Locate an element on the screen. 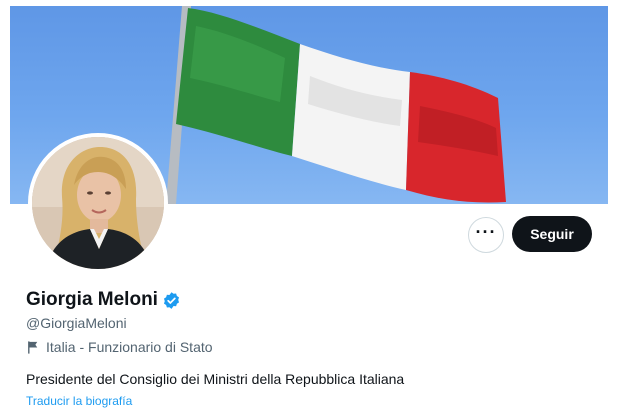 The image size is (623, 420). more-dots-icon: ··· is located at coordinates (486, 232).